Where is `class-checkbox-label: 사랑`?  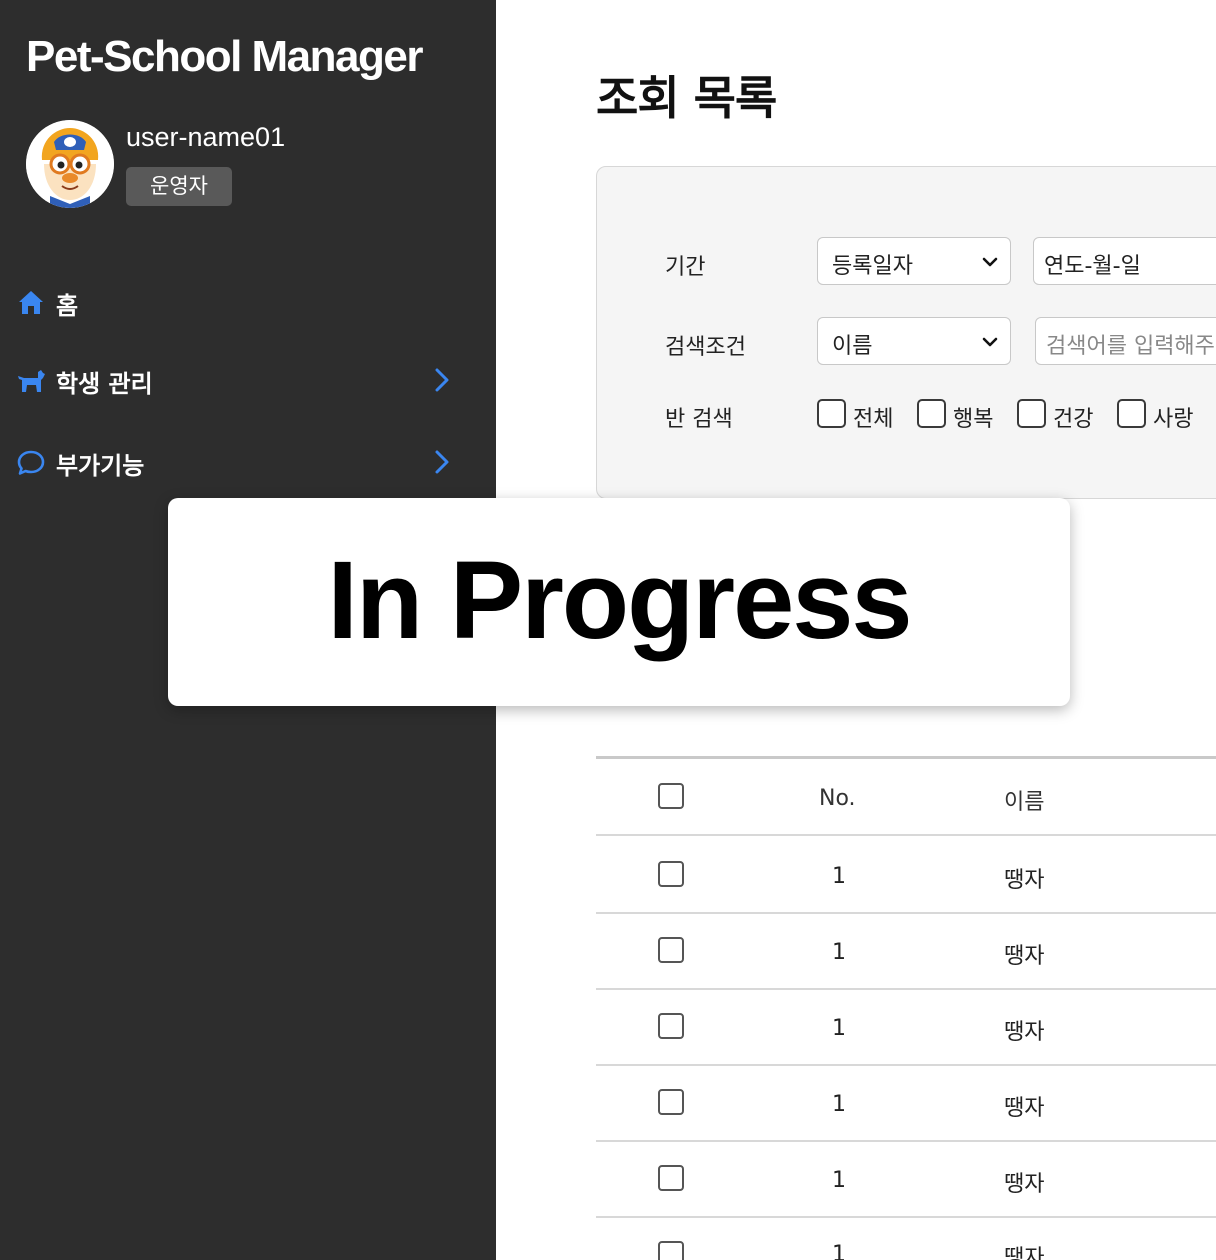 class-checkbox-label: 사랑 is located at coordinates (1173, 419).